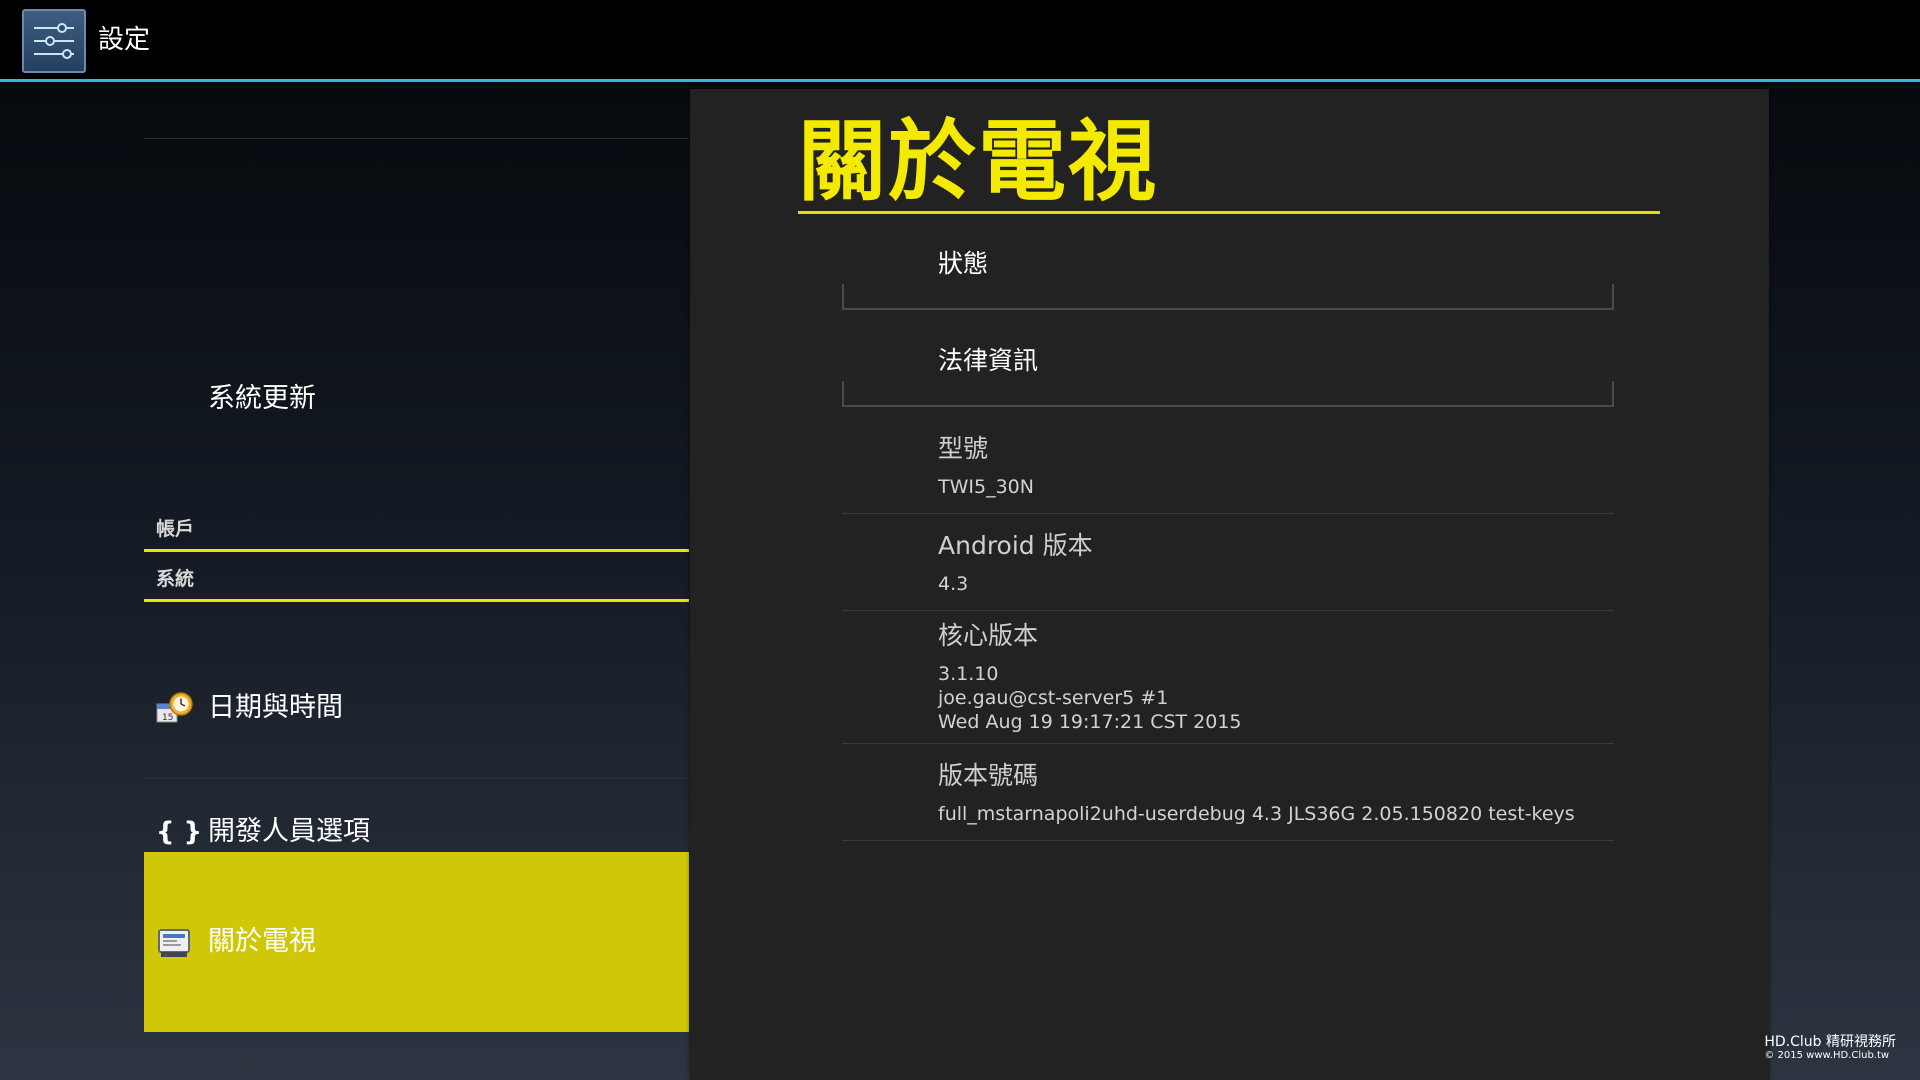 This screenshot has height=1080, width=1920. What do you see at coordinates (289, 831) in the screenshot?
I see `sidebar-item-label: 開發人員選項` at bounding box center [289, 831].